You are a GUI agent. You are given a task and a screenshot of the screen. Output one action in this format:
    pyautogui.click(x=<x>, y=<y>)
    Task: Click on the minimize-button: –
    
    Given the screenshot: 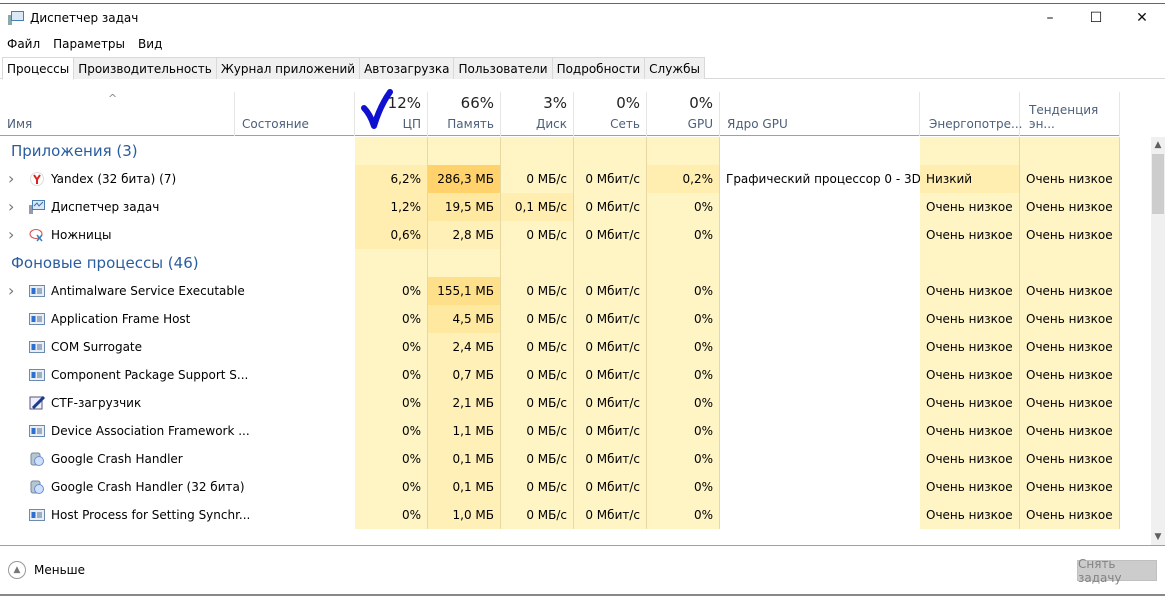 What is the action you would take?
    pyautogui.click(x=1050, y=18)
    